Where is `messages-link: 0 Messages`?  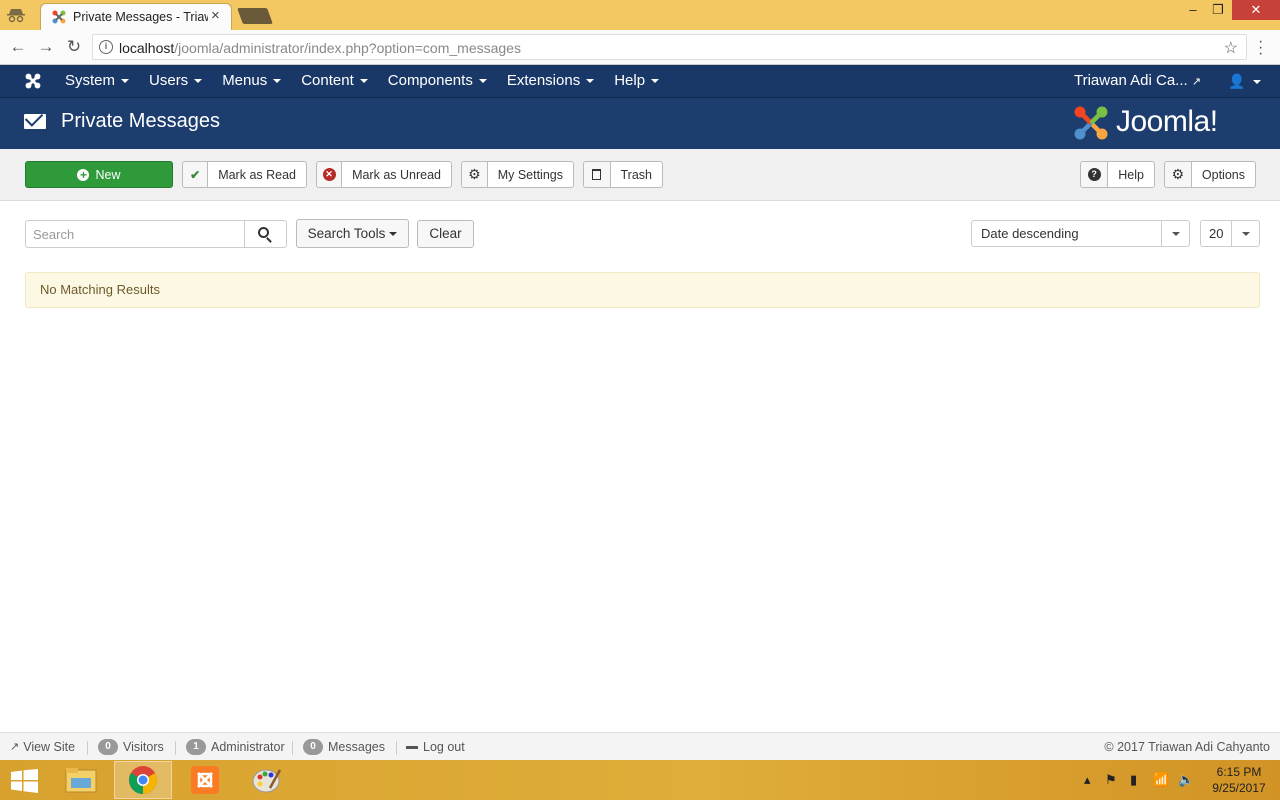 messages-link: 0 Messages is located at coordinates (344, 747).